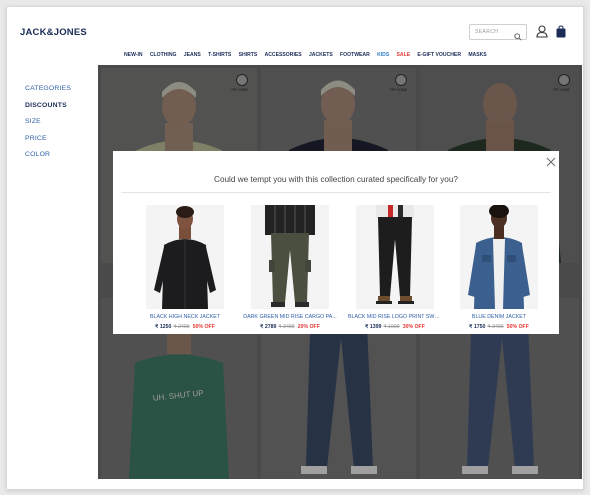 Image resolution: width=590 pixels, height=495 pixels. Describe the element at coordinates (439, 55) in the screenshot. I see `nav-item-e-gift-voucher: E-GIFT VOUCHER` at that location.